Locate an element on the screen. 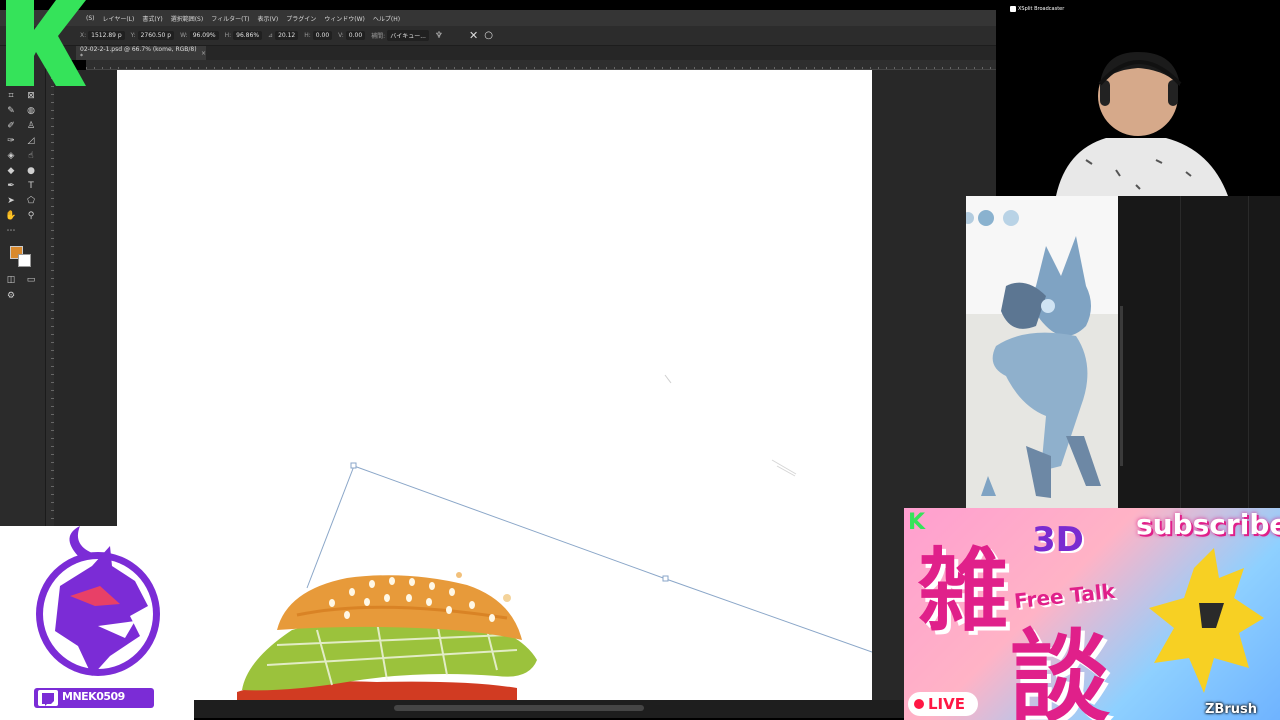  panel-scrollbar is located at coordinates (1121, 386).